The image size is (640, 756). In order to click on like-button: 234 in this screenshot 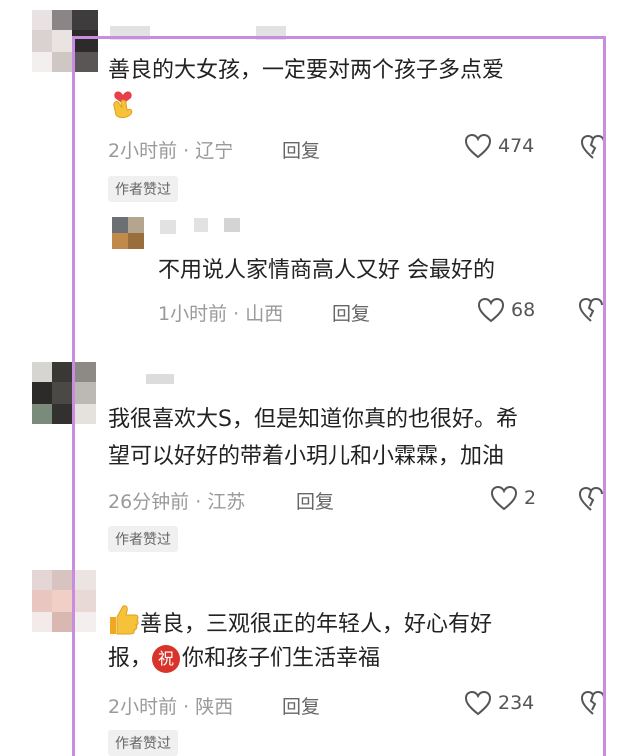, I will do `click(499, 703)`.